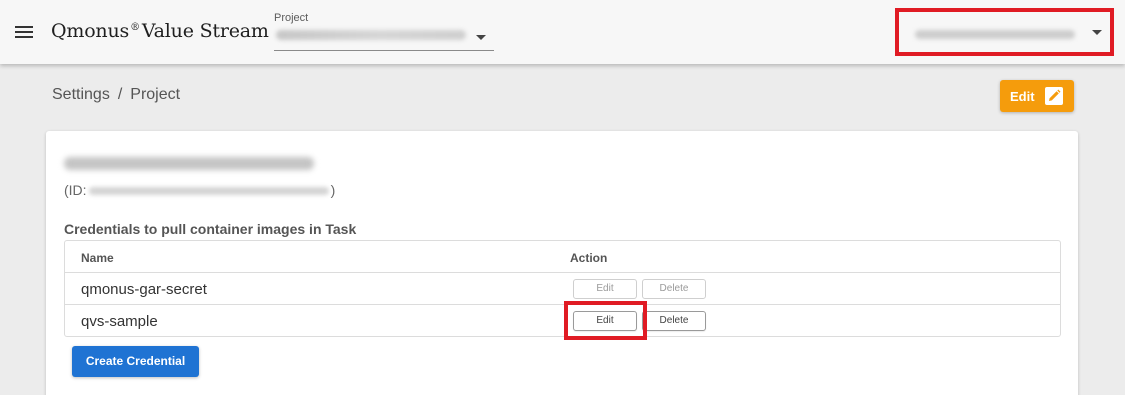 This screenshot has height=395, width=1125. Describe the element at coordinates (371, 35) in the screenshot. I see `project-select-value-redacted` at that location.